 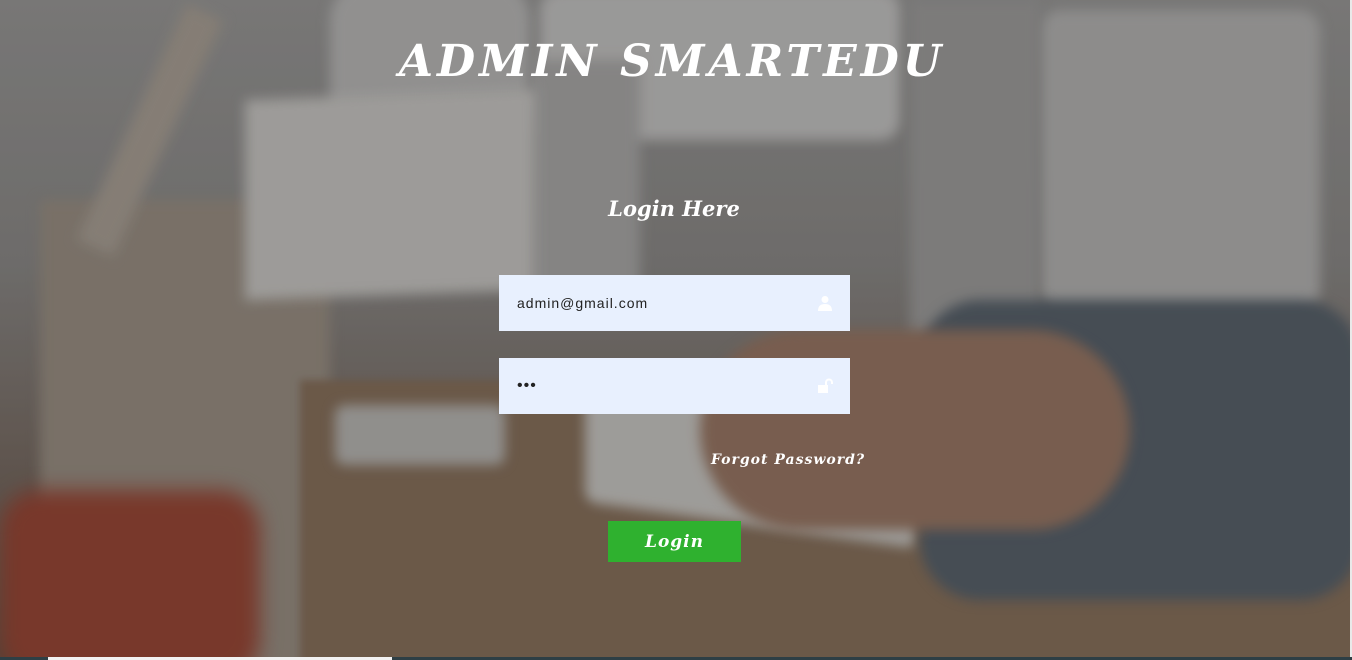 What do you see at coordinates (674, 541) in the screenshot?
I see `login-button: Login` at bounding box center [674, 541].